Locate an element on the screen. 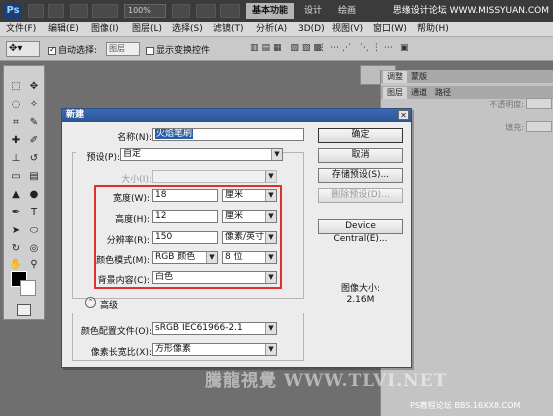  tab-masks: 蒙版 is located at coordinates (419, 77).